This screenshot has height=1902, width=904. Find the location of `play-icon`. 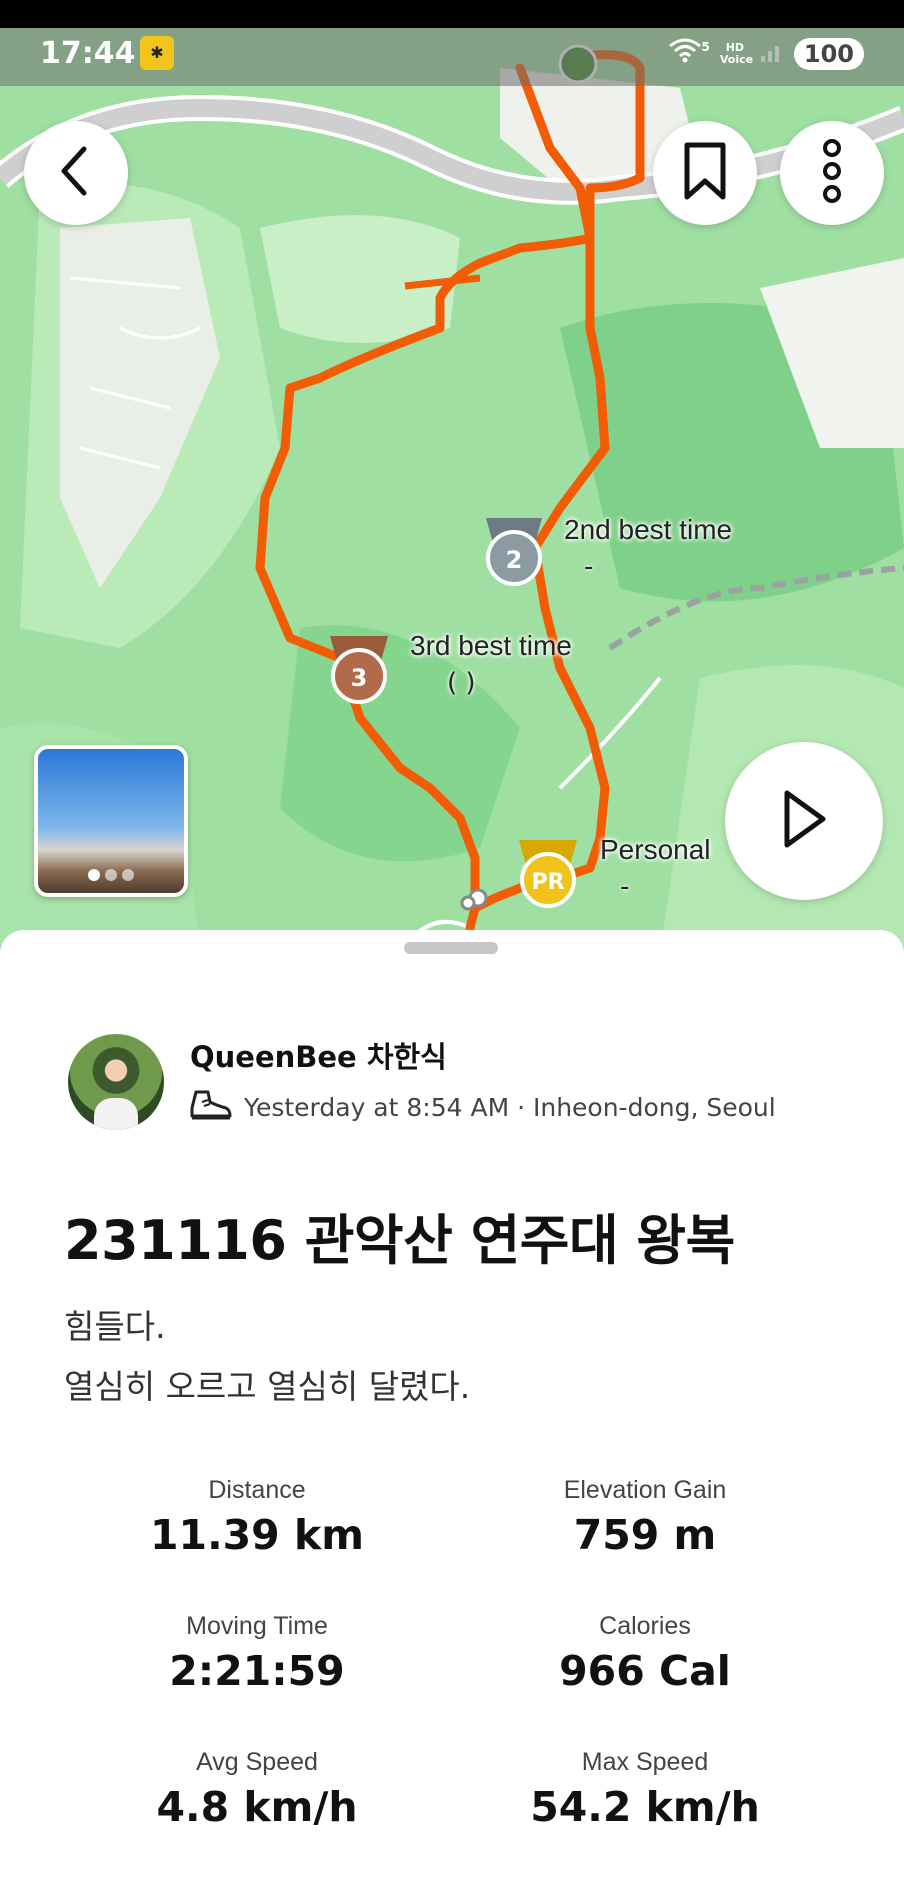

play-icon is located at coordinates (804, 821).